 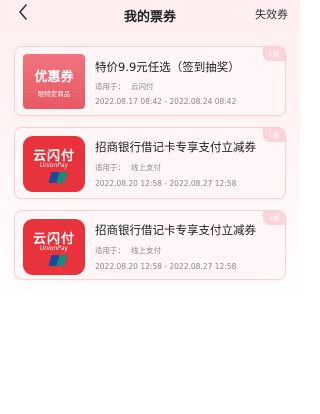 I want to click on coupon-scope: 适用于： 云闪付, so click(x=124, y=86).